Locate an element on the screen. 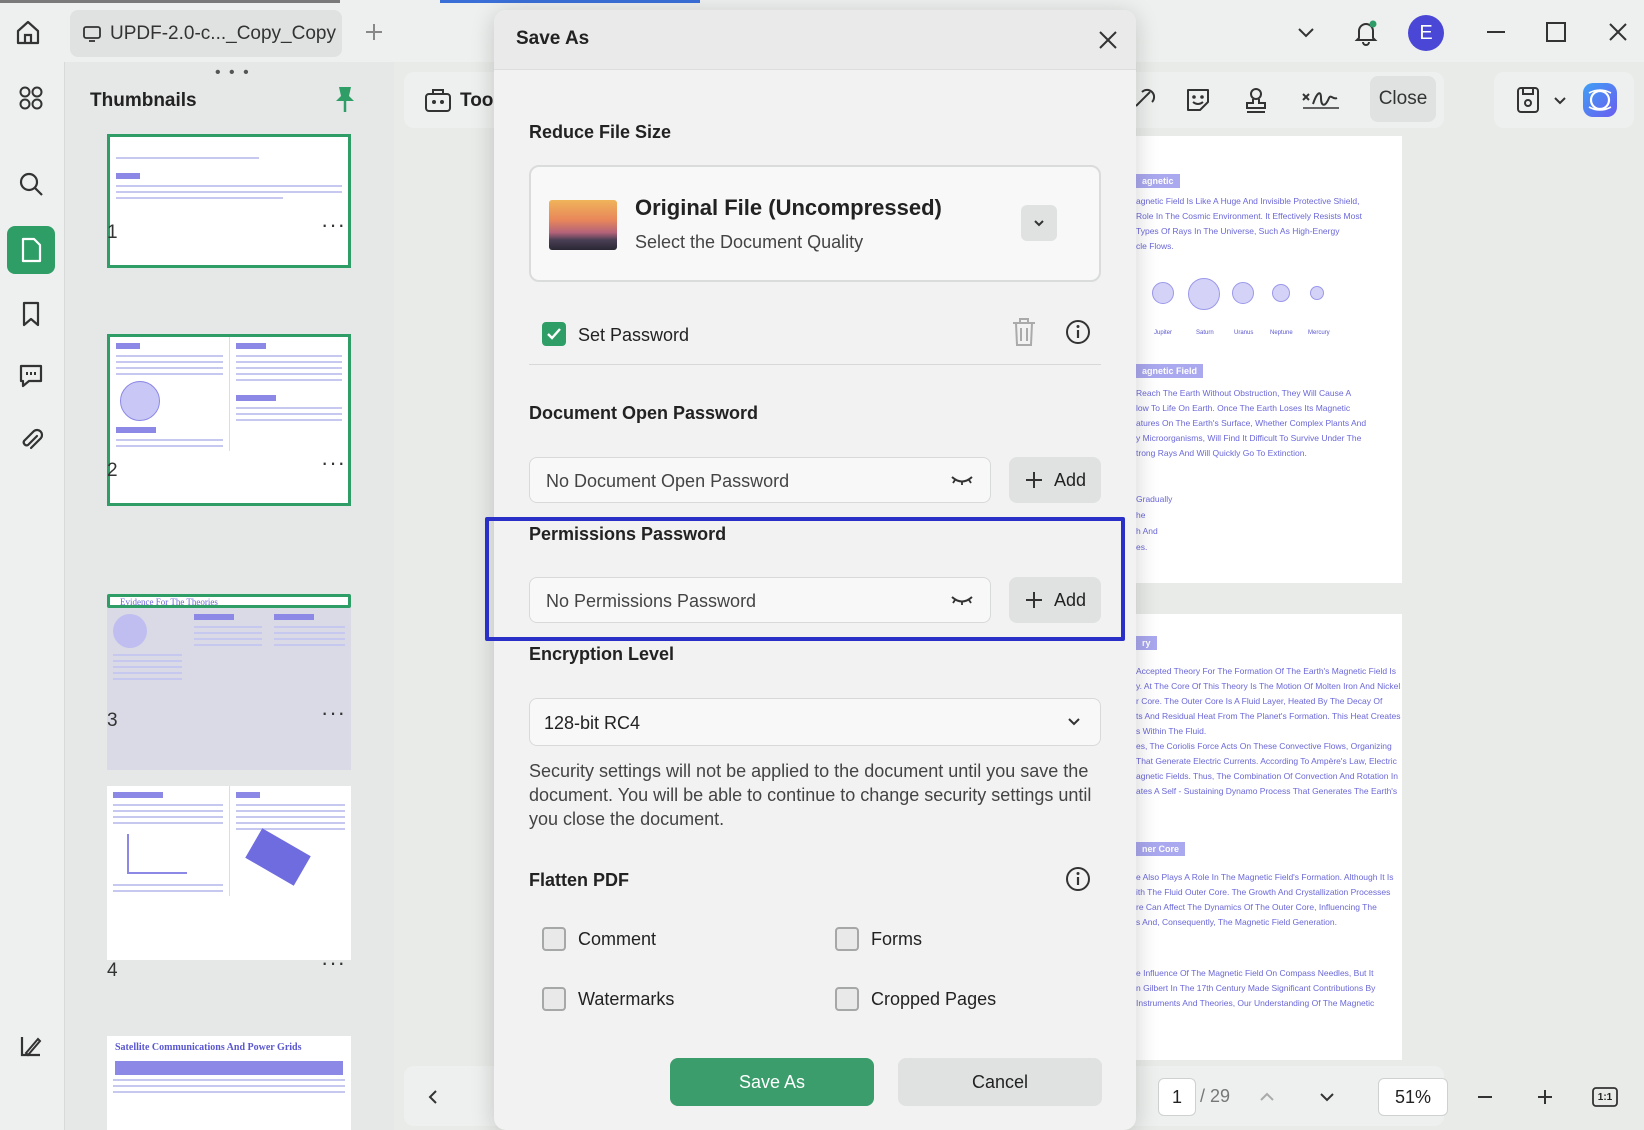  close-window-icon is located at coordinates (1618, 32).